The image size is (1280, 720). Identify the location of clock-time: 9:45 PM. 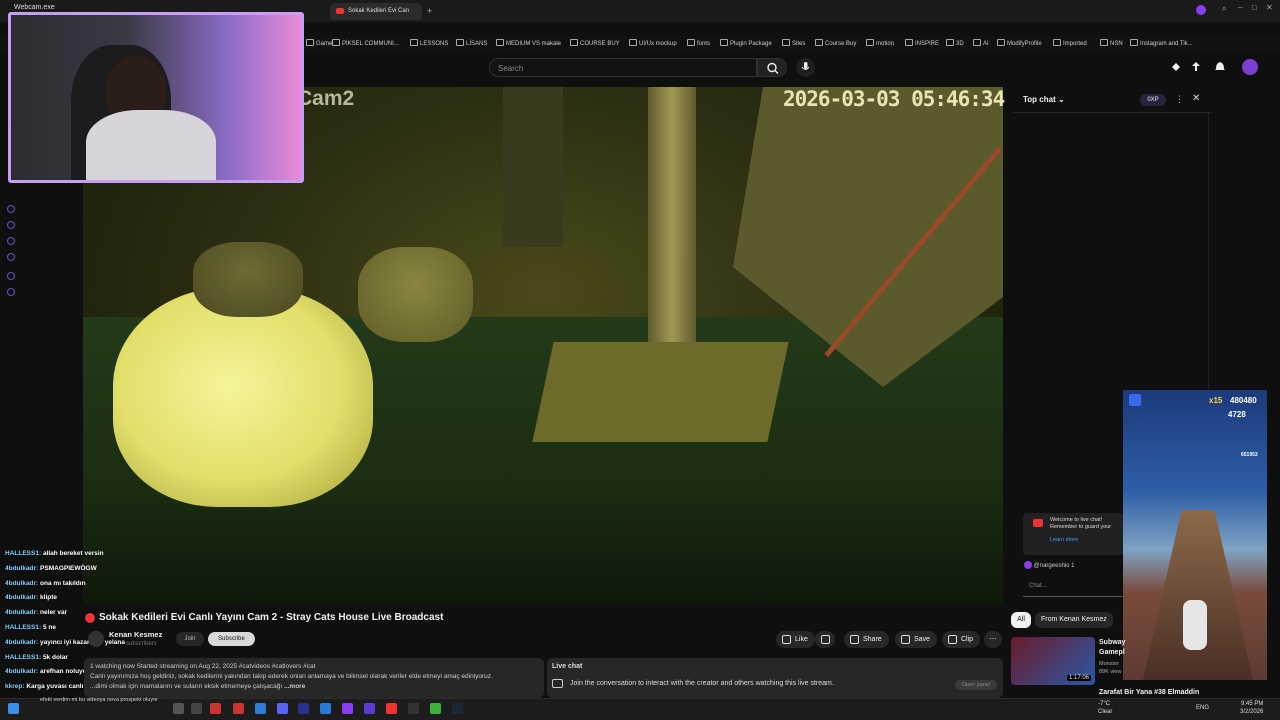
(1252, 704).